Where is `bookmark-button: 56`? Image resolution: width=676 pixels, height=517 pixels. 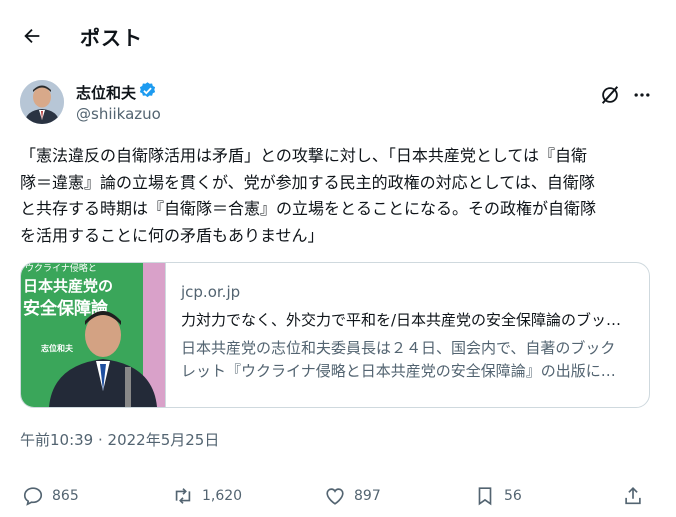 bookmark-button: 56 is located at coordinates (498, 496).